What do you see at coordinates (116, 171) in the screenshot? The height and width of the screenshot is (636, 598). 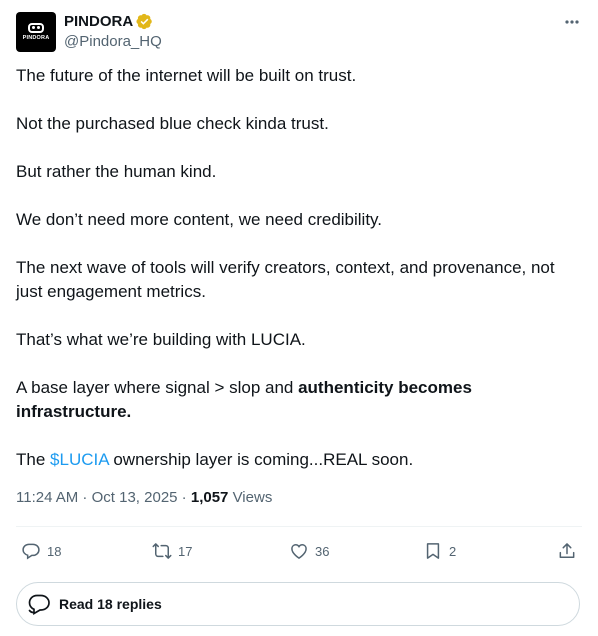 I see `tweet-paragraph: But rather the human kind.` at bounding box center [116, 171].